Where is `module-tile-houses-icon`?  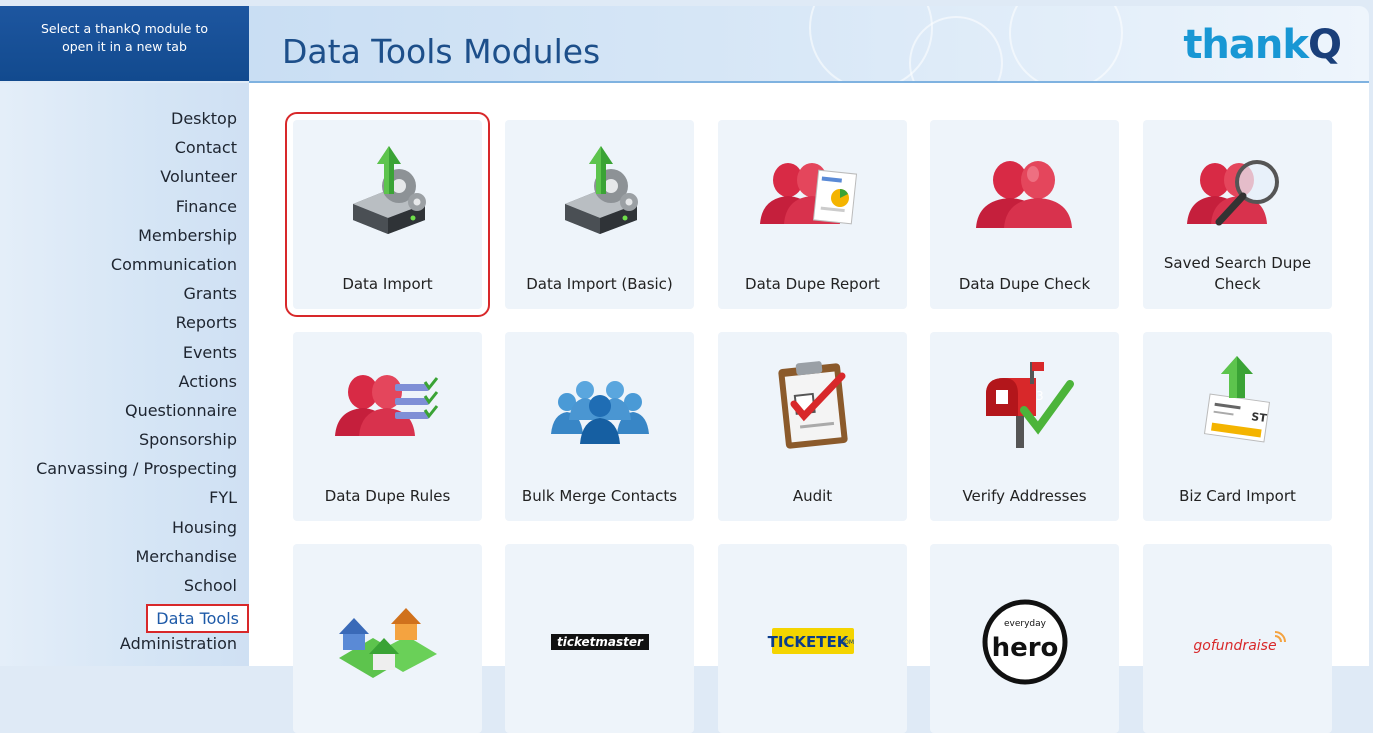
module-tile-houses-icon is located at coordinates (387, 638).